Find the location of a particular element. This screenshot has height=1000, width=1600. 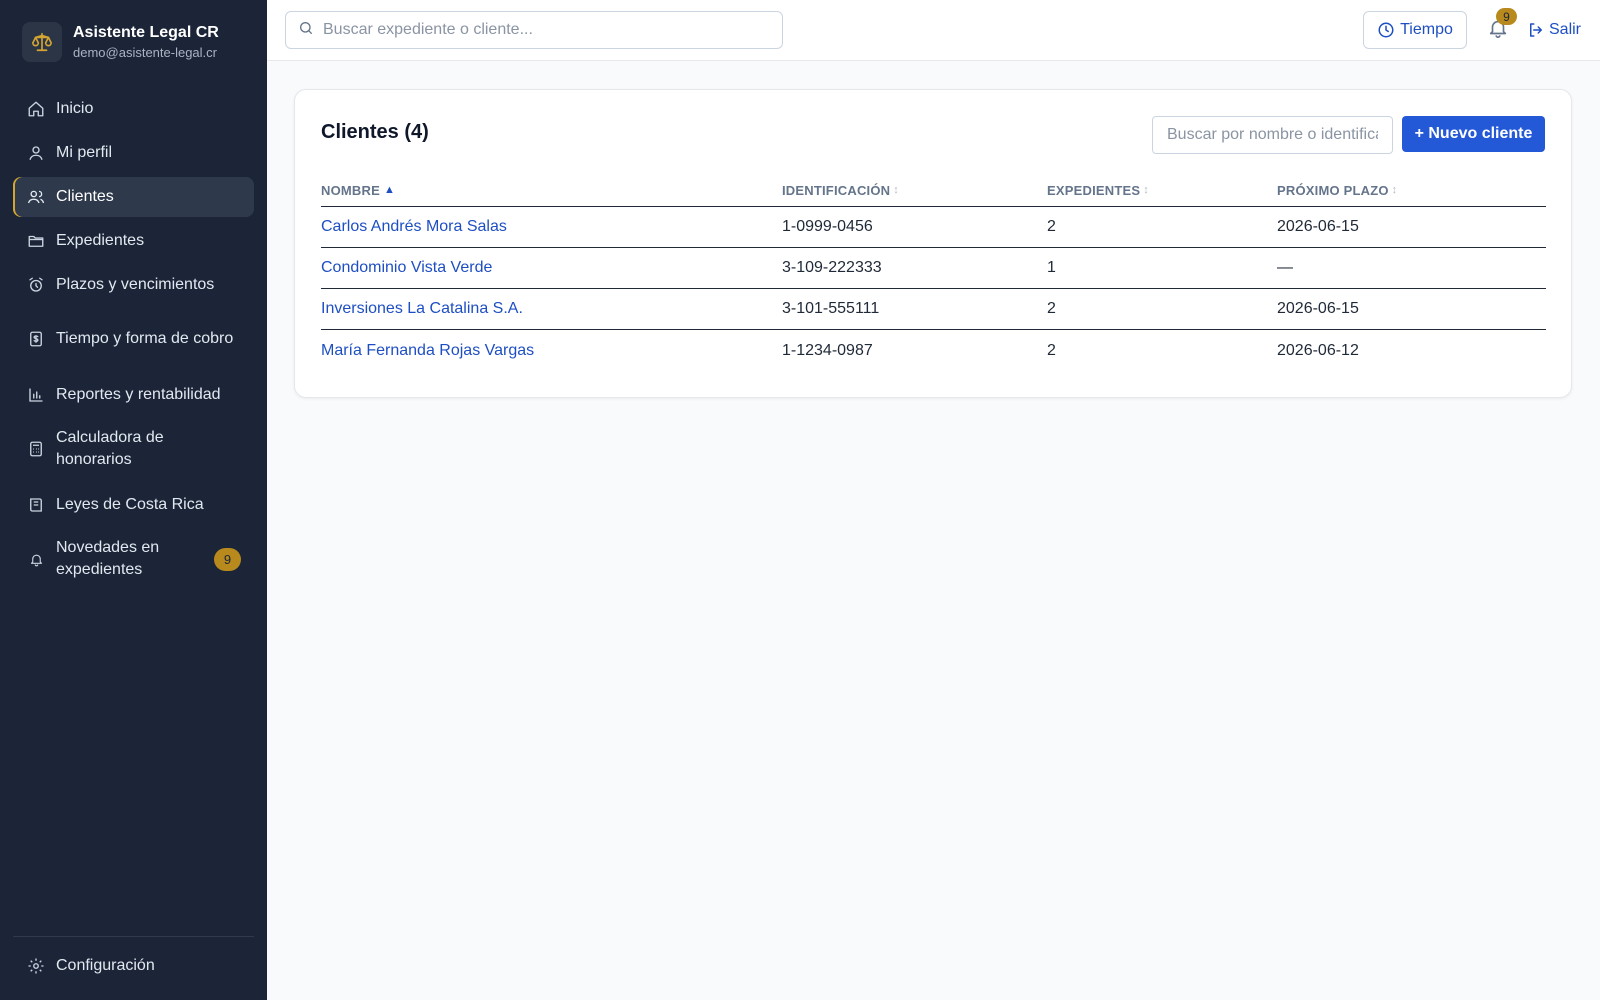

book-icon is located at coordinates (36, 505).